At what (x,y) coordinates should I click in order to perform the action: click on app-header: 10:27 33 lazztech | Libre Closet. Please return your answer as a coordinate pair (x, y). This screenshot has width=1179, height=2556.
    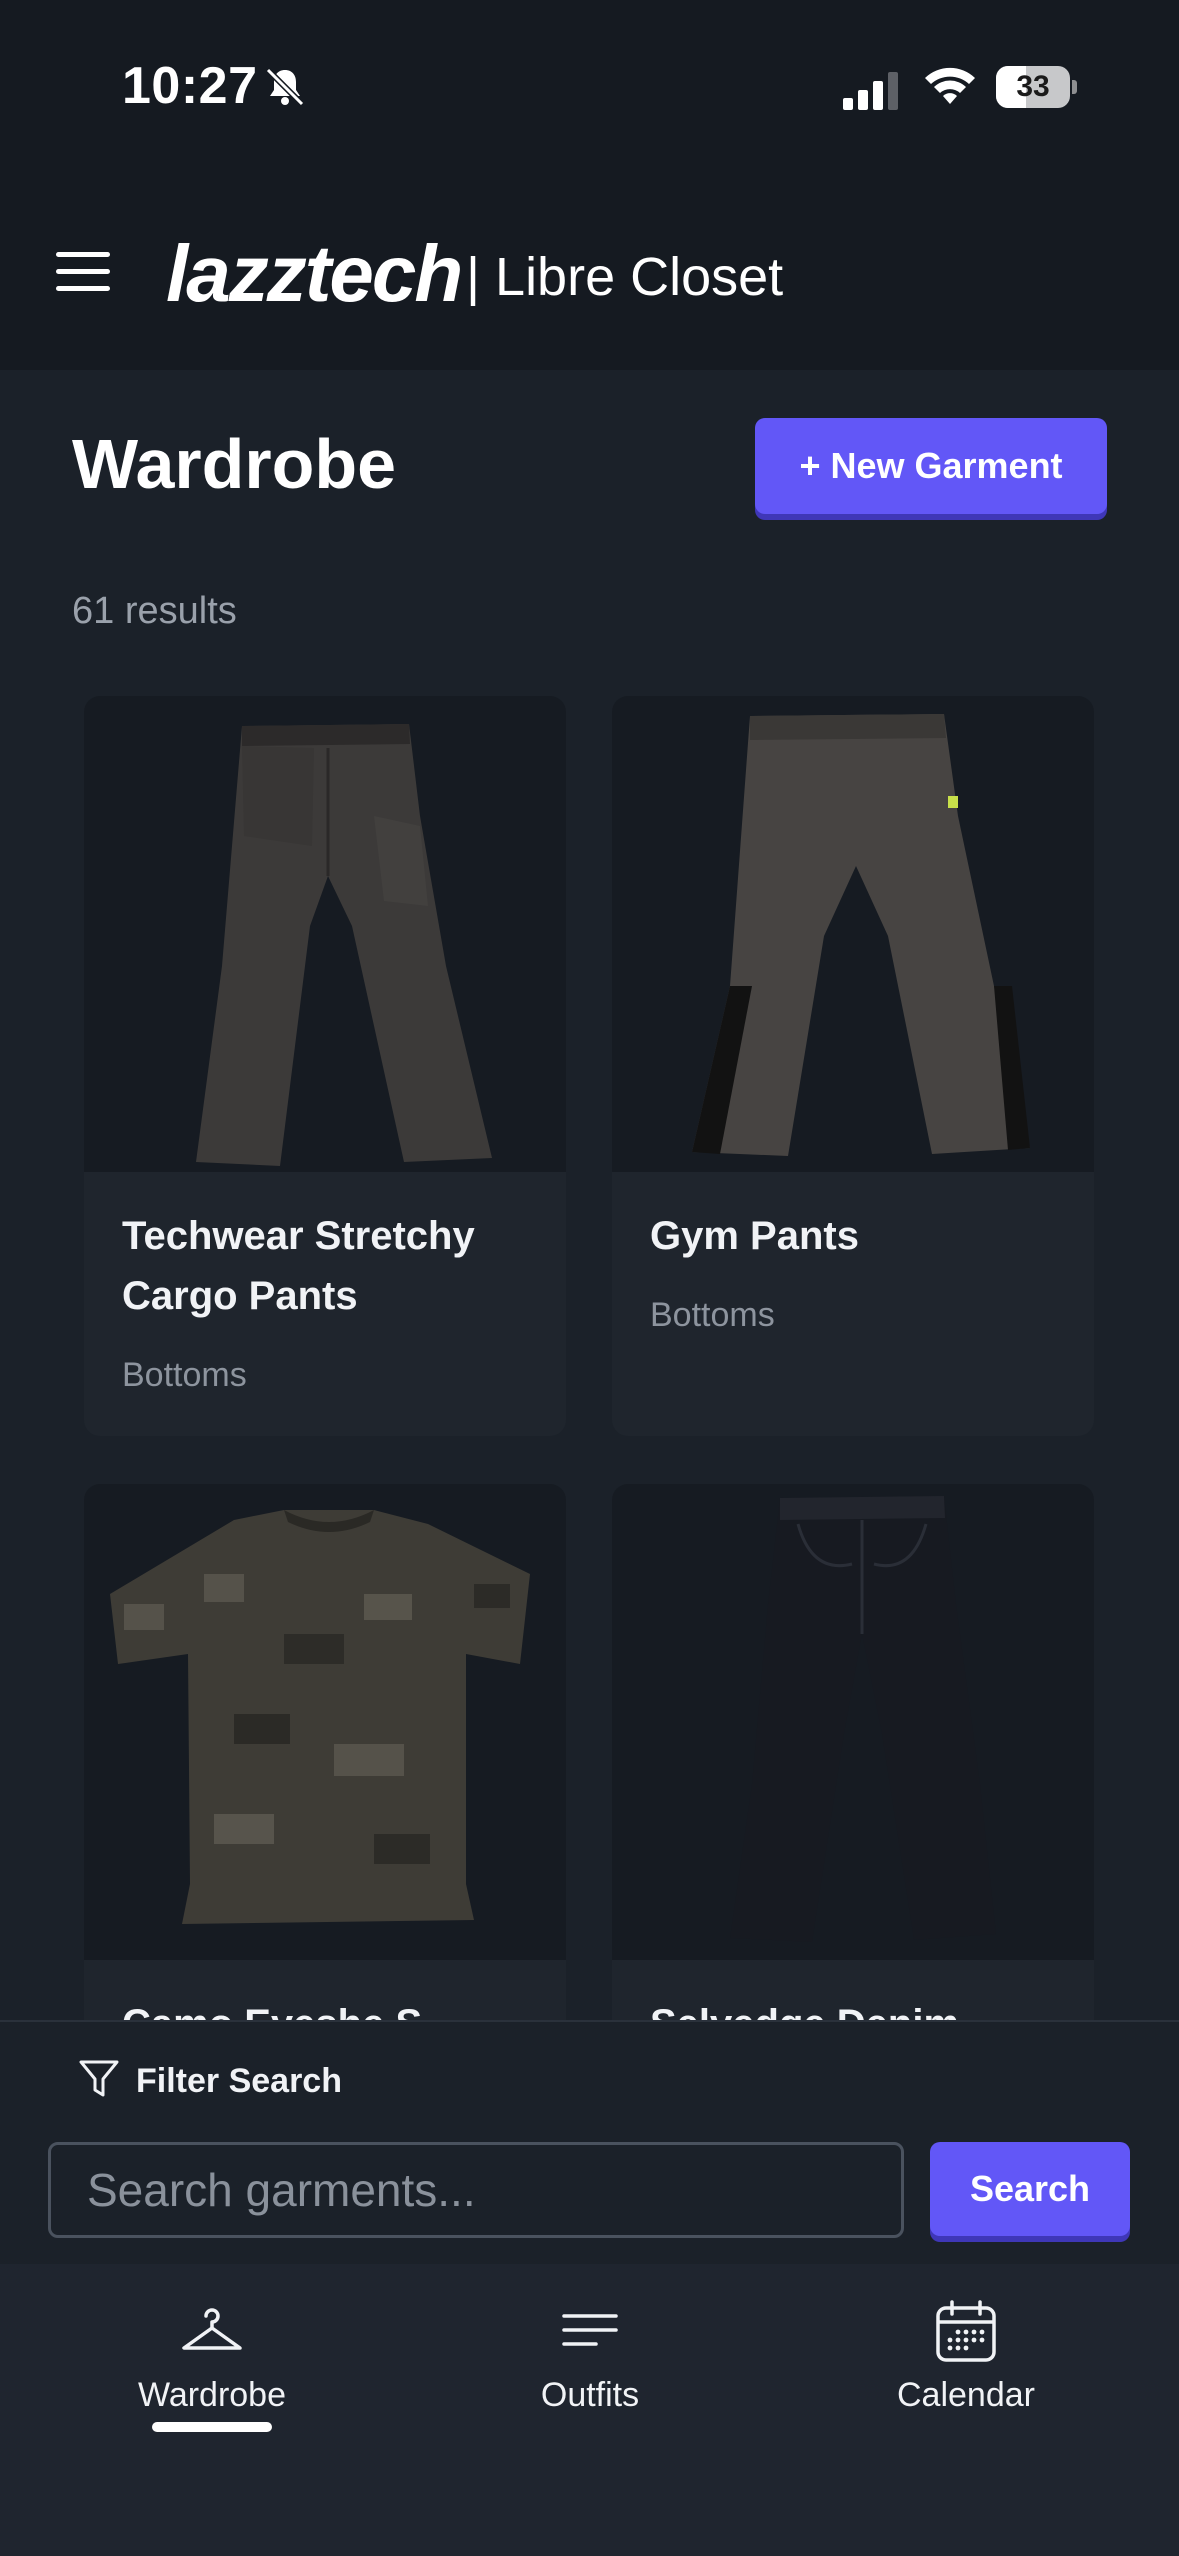
    Looking at the image, I should click on (589, 185).